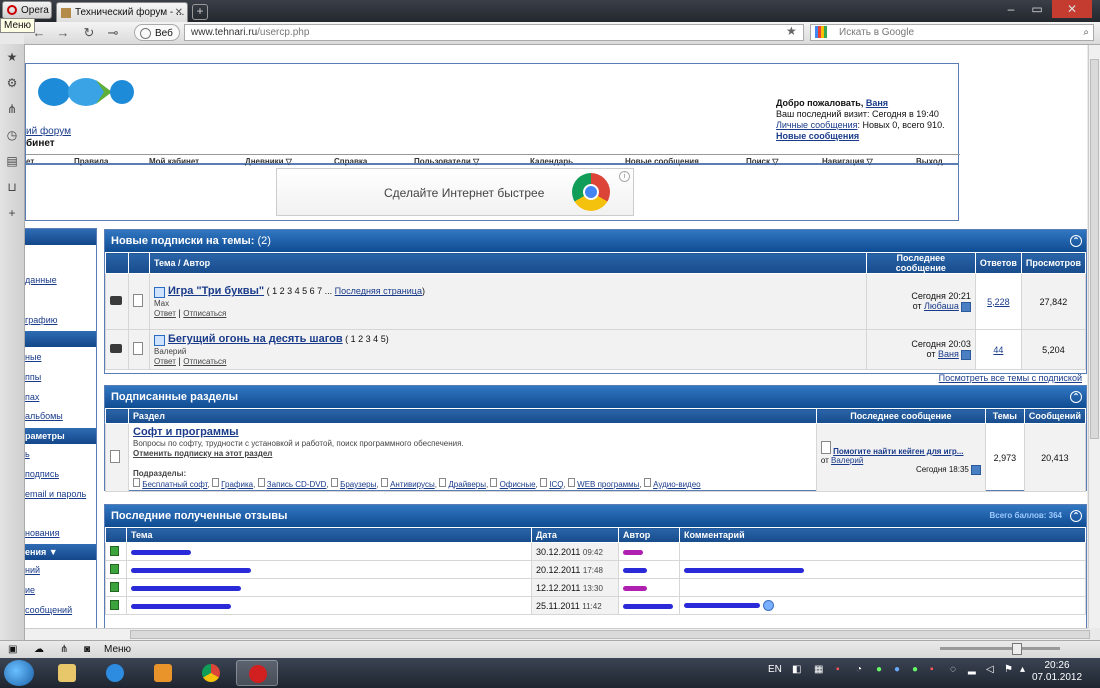 Image resolution: width=1100 pixels, height=688 pixels. I want to click on sidebar-item: альбомы, so click(44, 416).